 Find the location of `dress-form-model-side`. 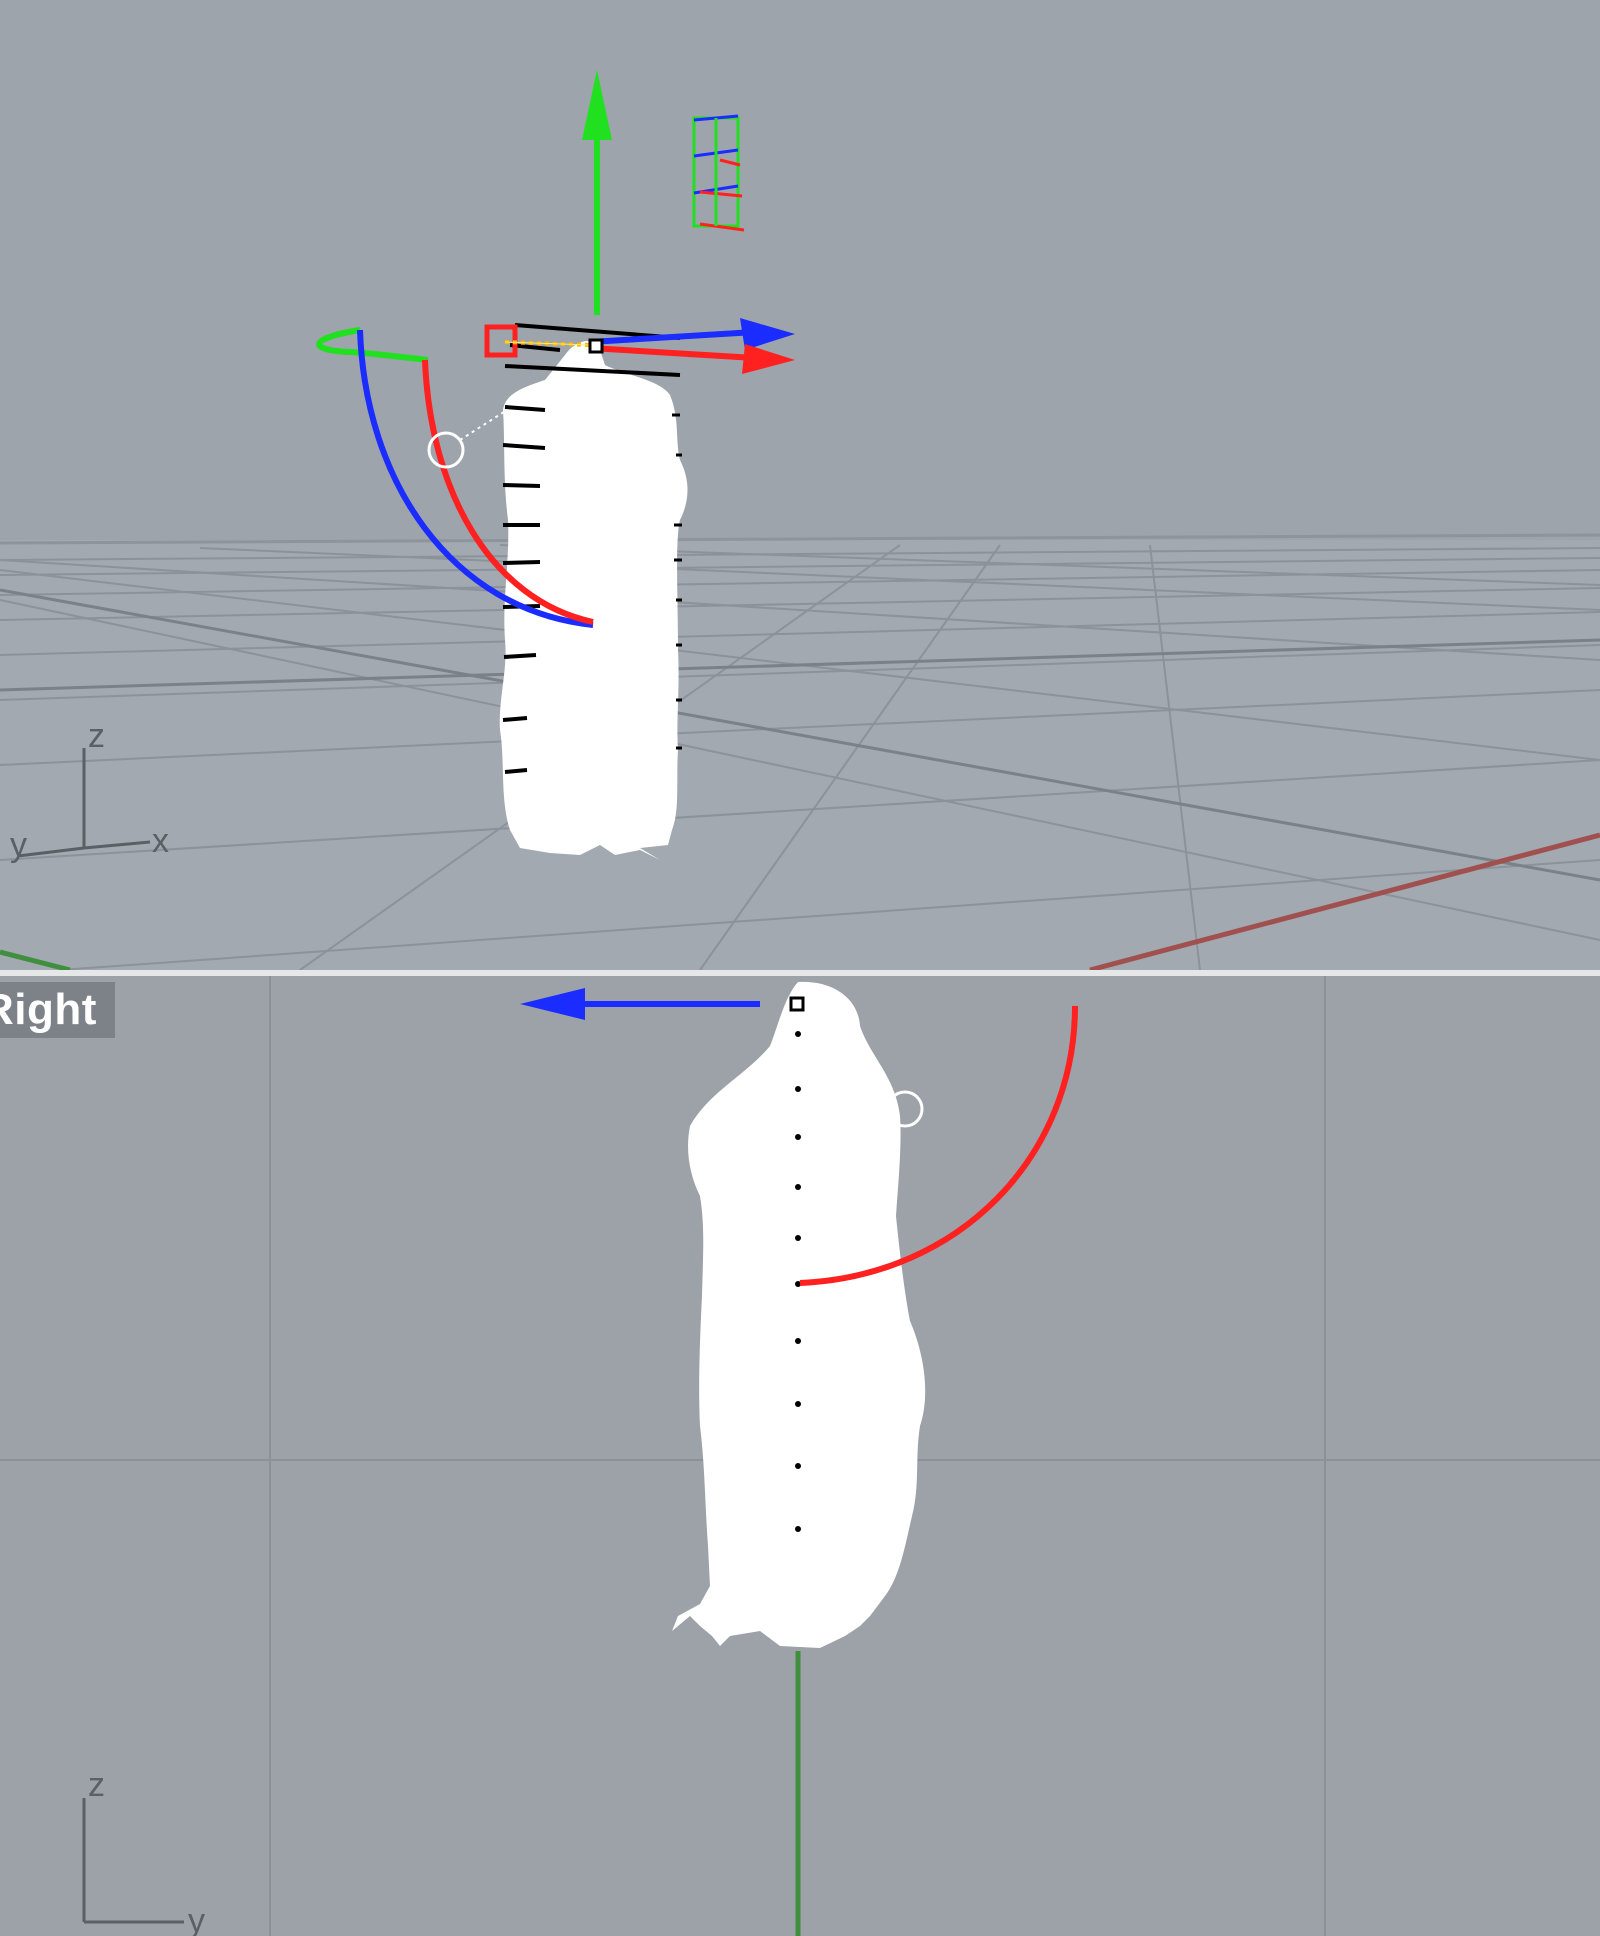

dress-form-model-side is located at coordinates (799, 1314).